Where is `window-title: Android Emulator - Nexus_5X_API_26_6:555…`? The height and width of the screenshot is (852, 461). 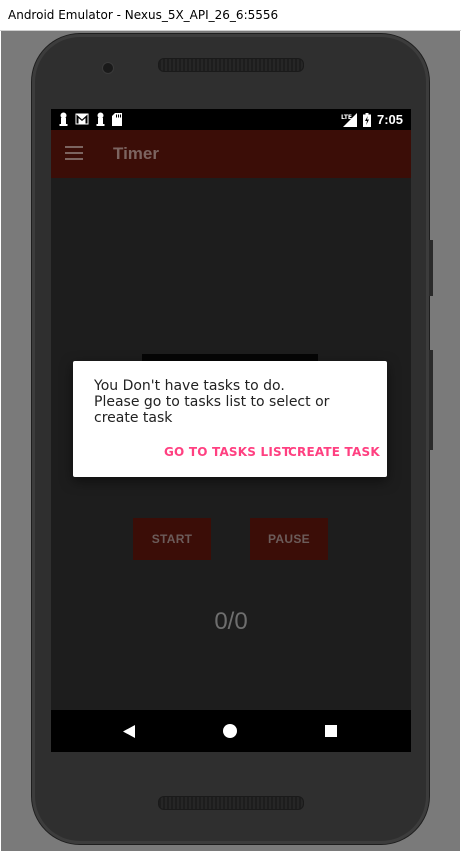 window-title: Android Emulator - Nexus_5X_API_26_6:555… is located at coordinates (143, 15).